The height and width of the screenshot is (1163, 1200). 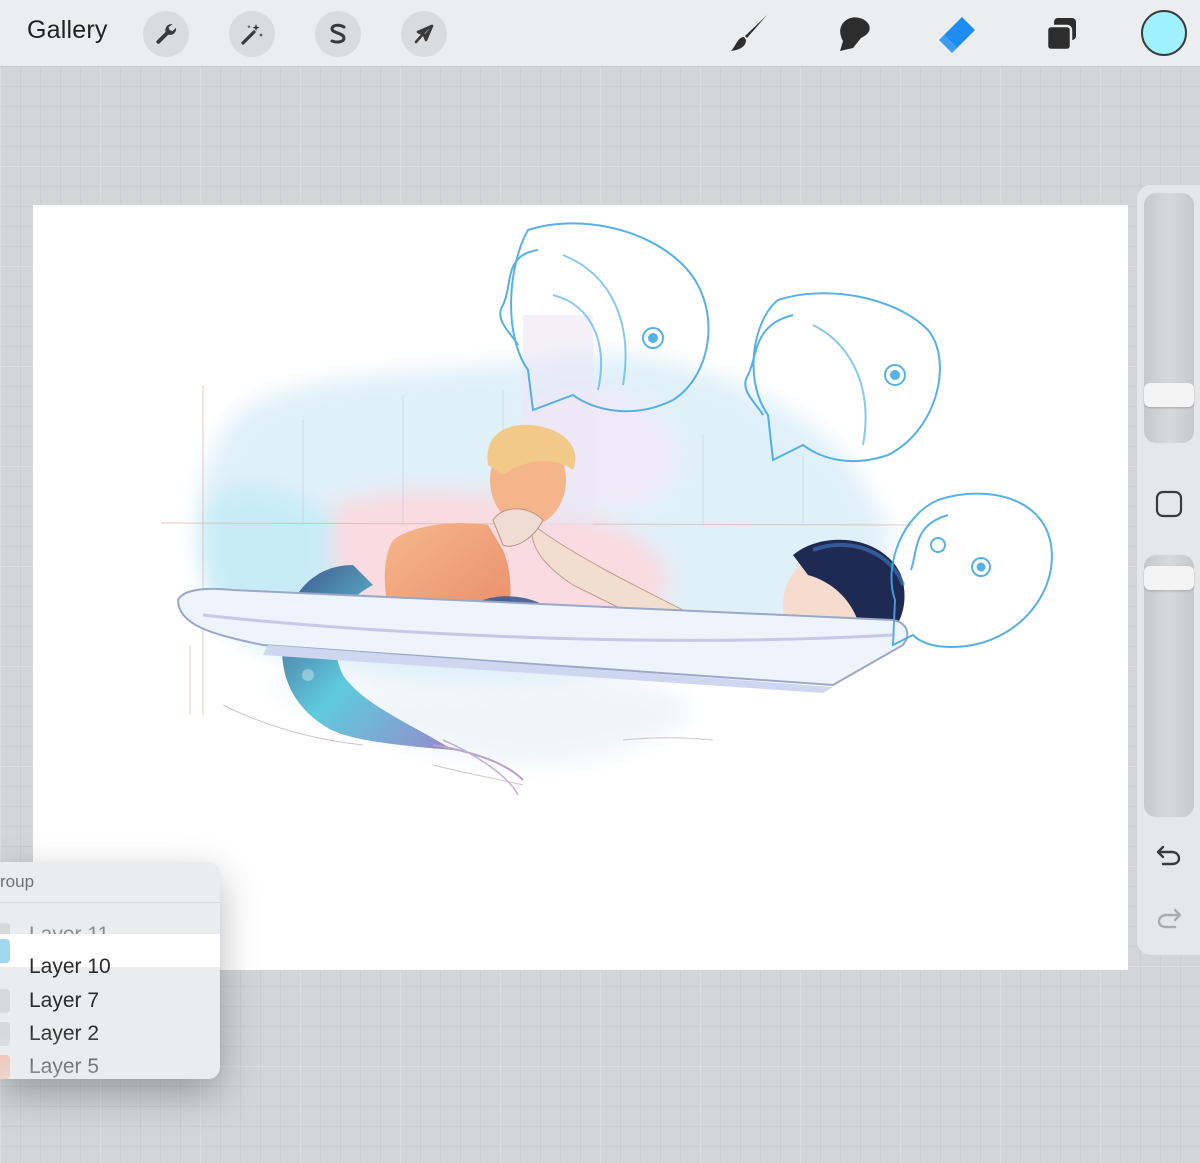 What do you see at coordinates (1169, 686) in the screenshot?
I see `opacity-slider` at bounding box center [1169, 686].